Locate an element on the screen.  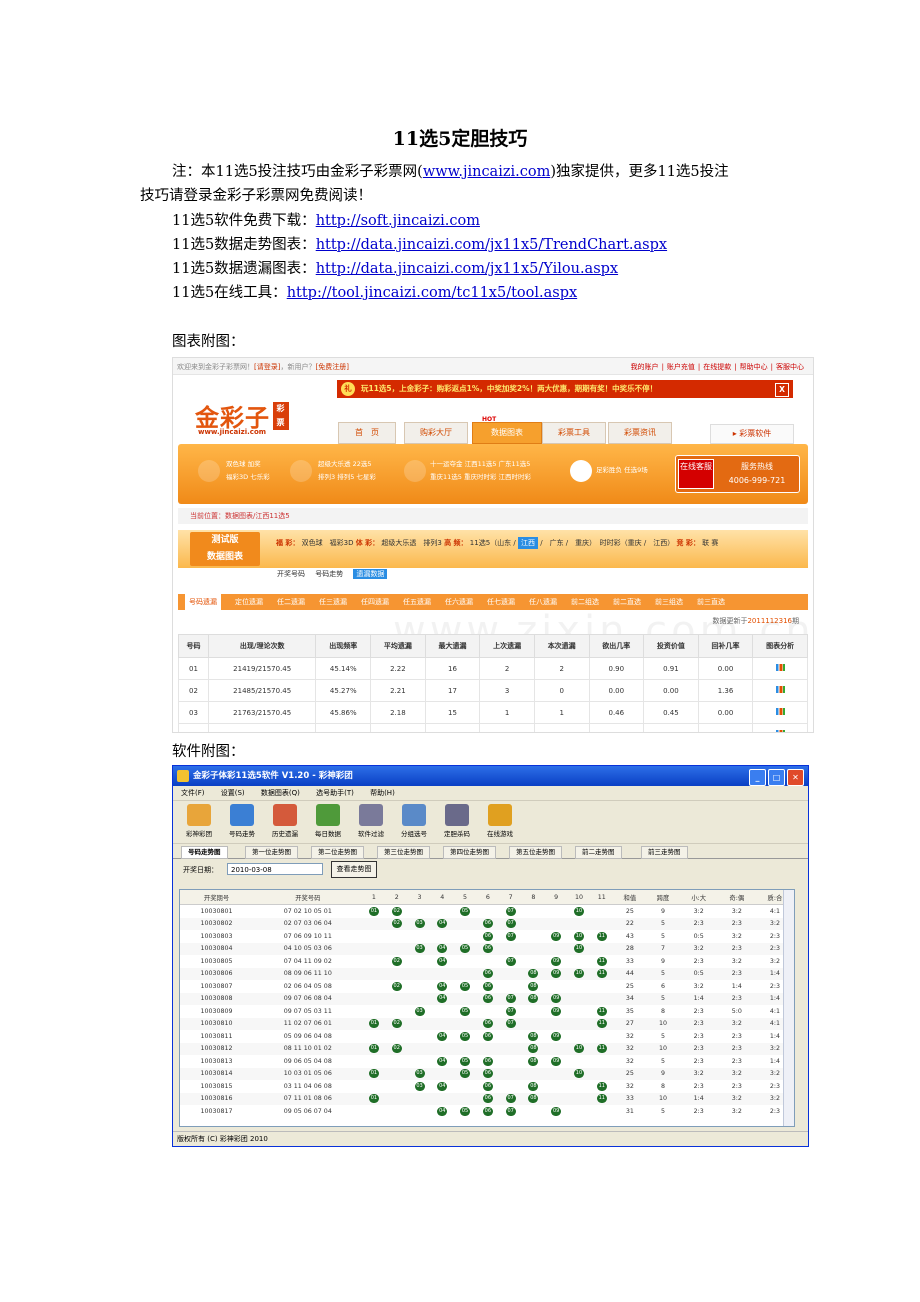
column-header: 最大遗漏 is located at coordinates (452, 646).